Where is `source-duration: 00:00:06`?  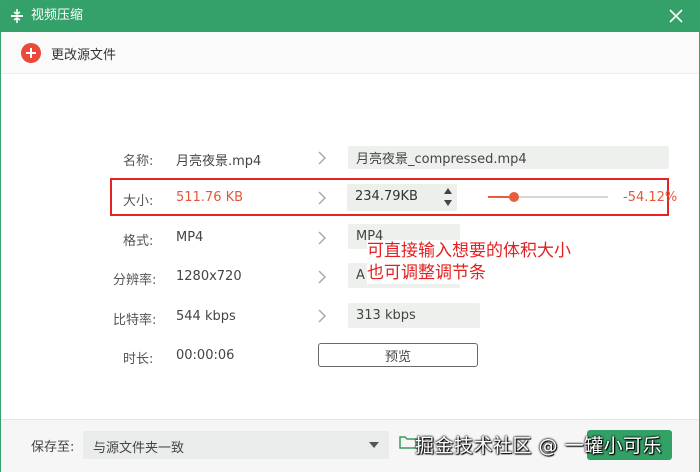
source-duration: 00:00:06 is located at coordinates (205, 355).